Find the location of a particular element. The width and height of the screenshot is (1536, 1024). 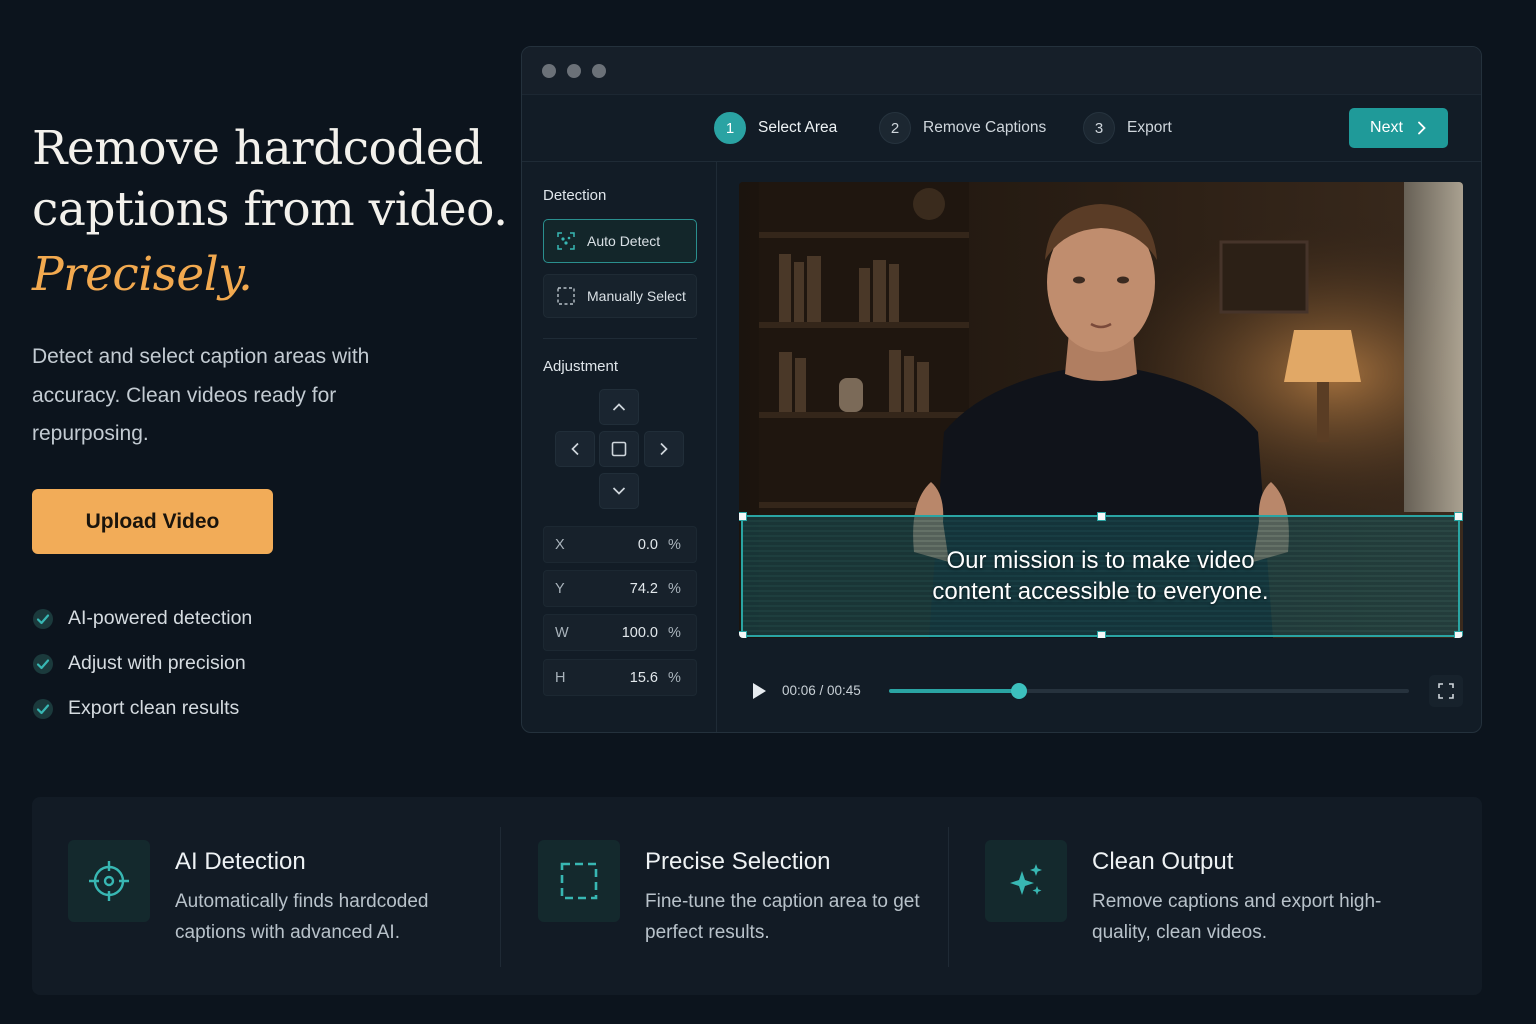

chevron-up-icon is located at coordinates (619, 407).